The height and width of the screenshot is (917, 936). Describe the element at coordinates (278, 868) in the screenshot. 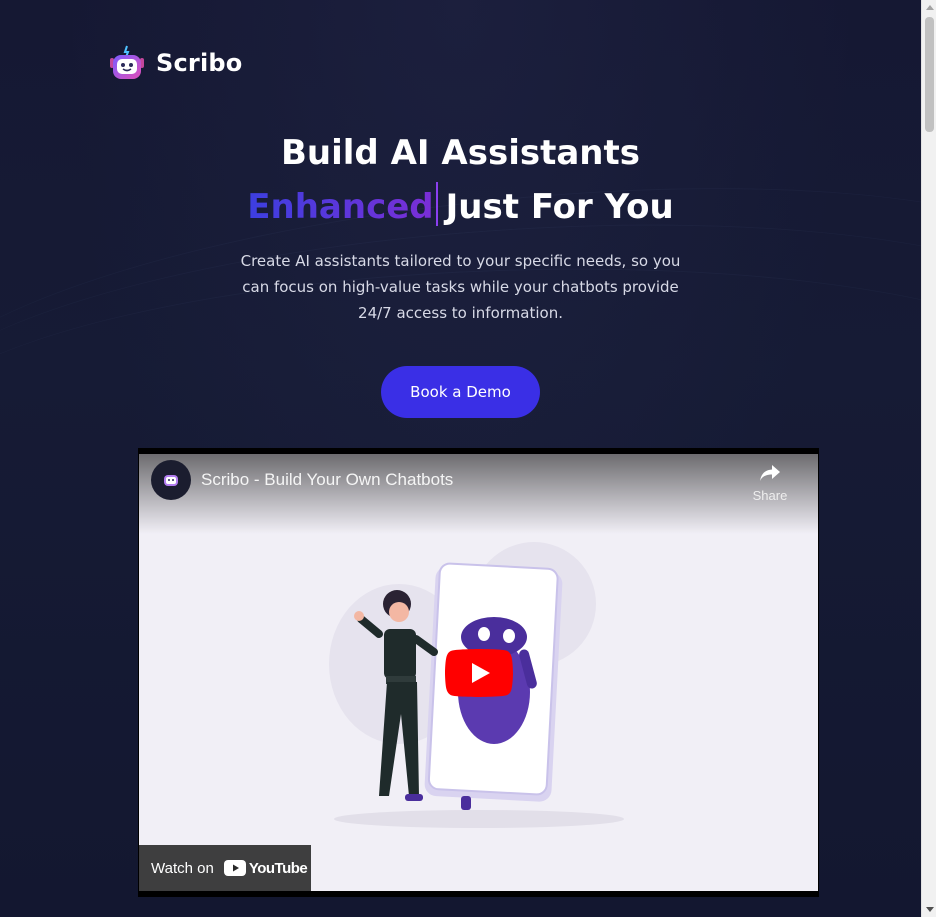

I see `youtube-label: YouTube` at that location.